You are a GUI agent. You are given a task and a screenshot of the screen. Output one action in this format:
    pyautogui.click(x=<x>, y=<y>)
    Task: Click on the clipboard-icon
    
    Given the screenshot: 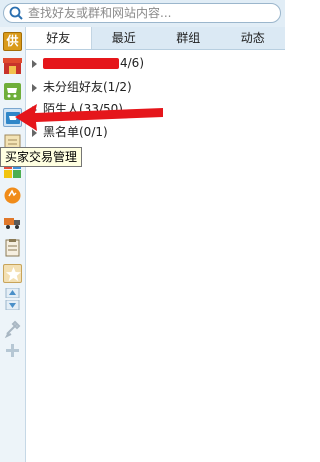 What is the action you would take?
    pyautogui.click(x=12, y=247)
    